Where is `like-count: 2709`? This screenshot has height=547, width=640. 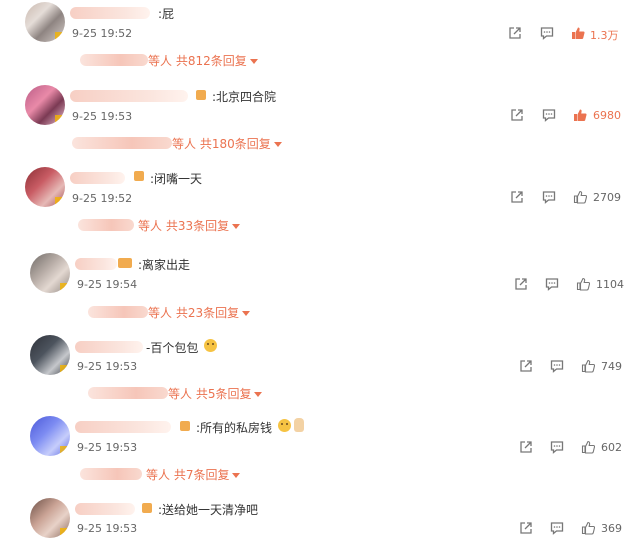
like-count: 2709 is located at coordinates (607, 197).